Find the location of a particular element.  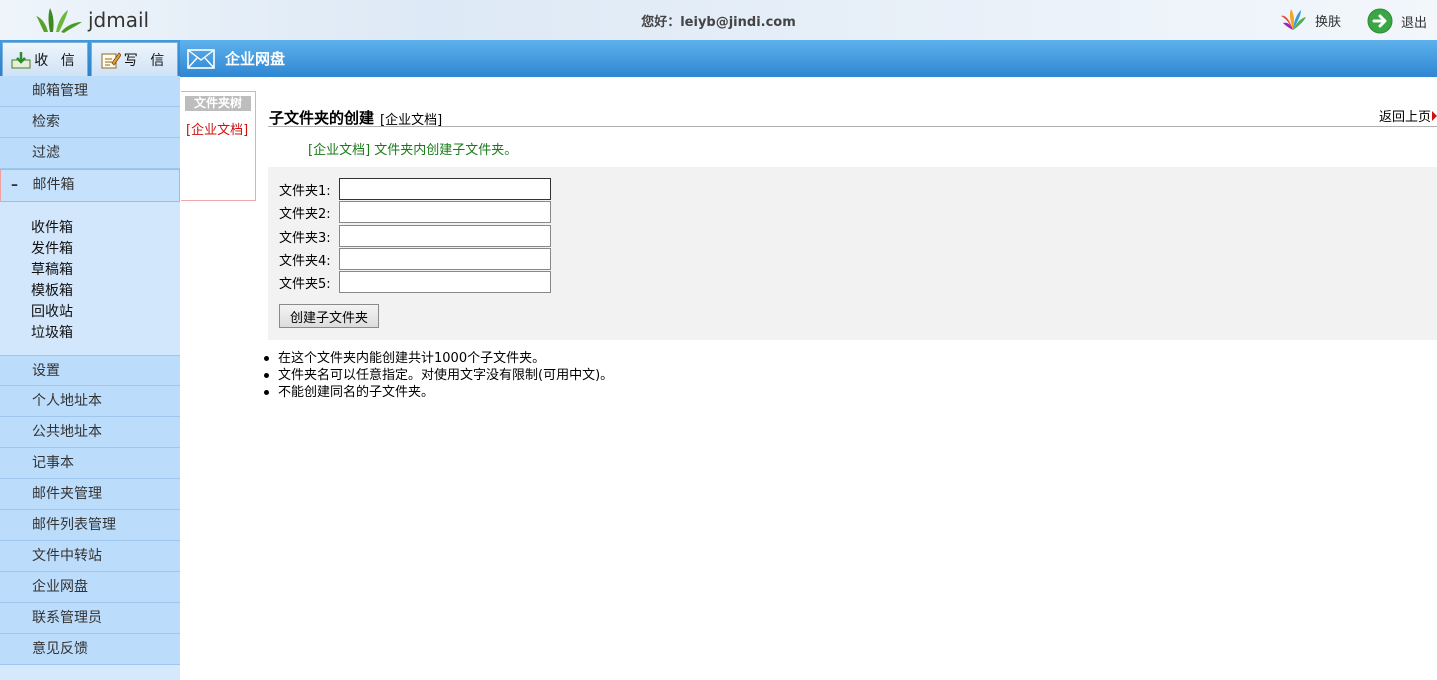

compose-mail-button: 写 信 is located at coordinates (134, 59).